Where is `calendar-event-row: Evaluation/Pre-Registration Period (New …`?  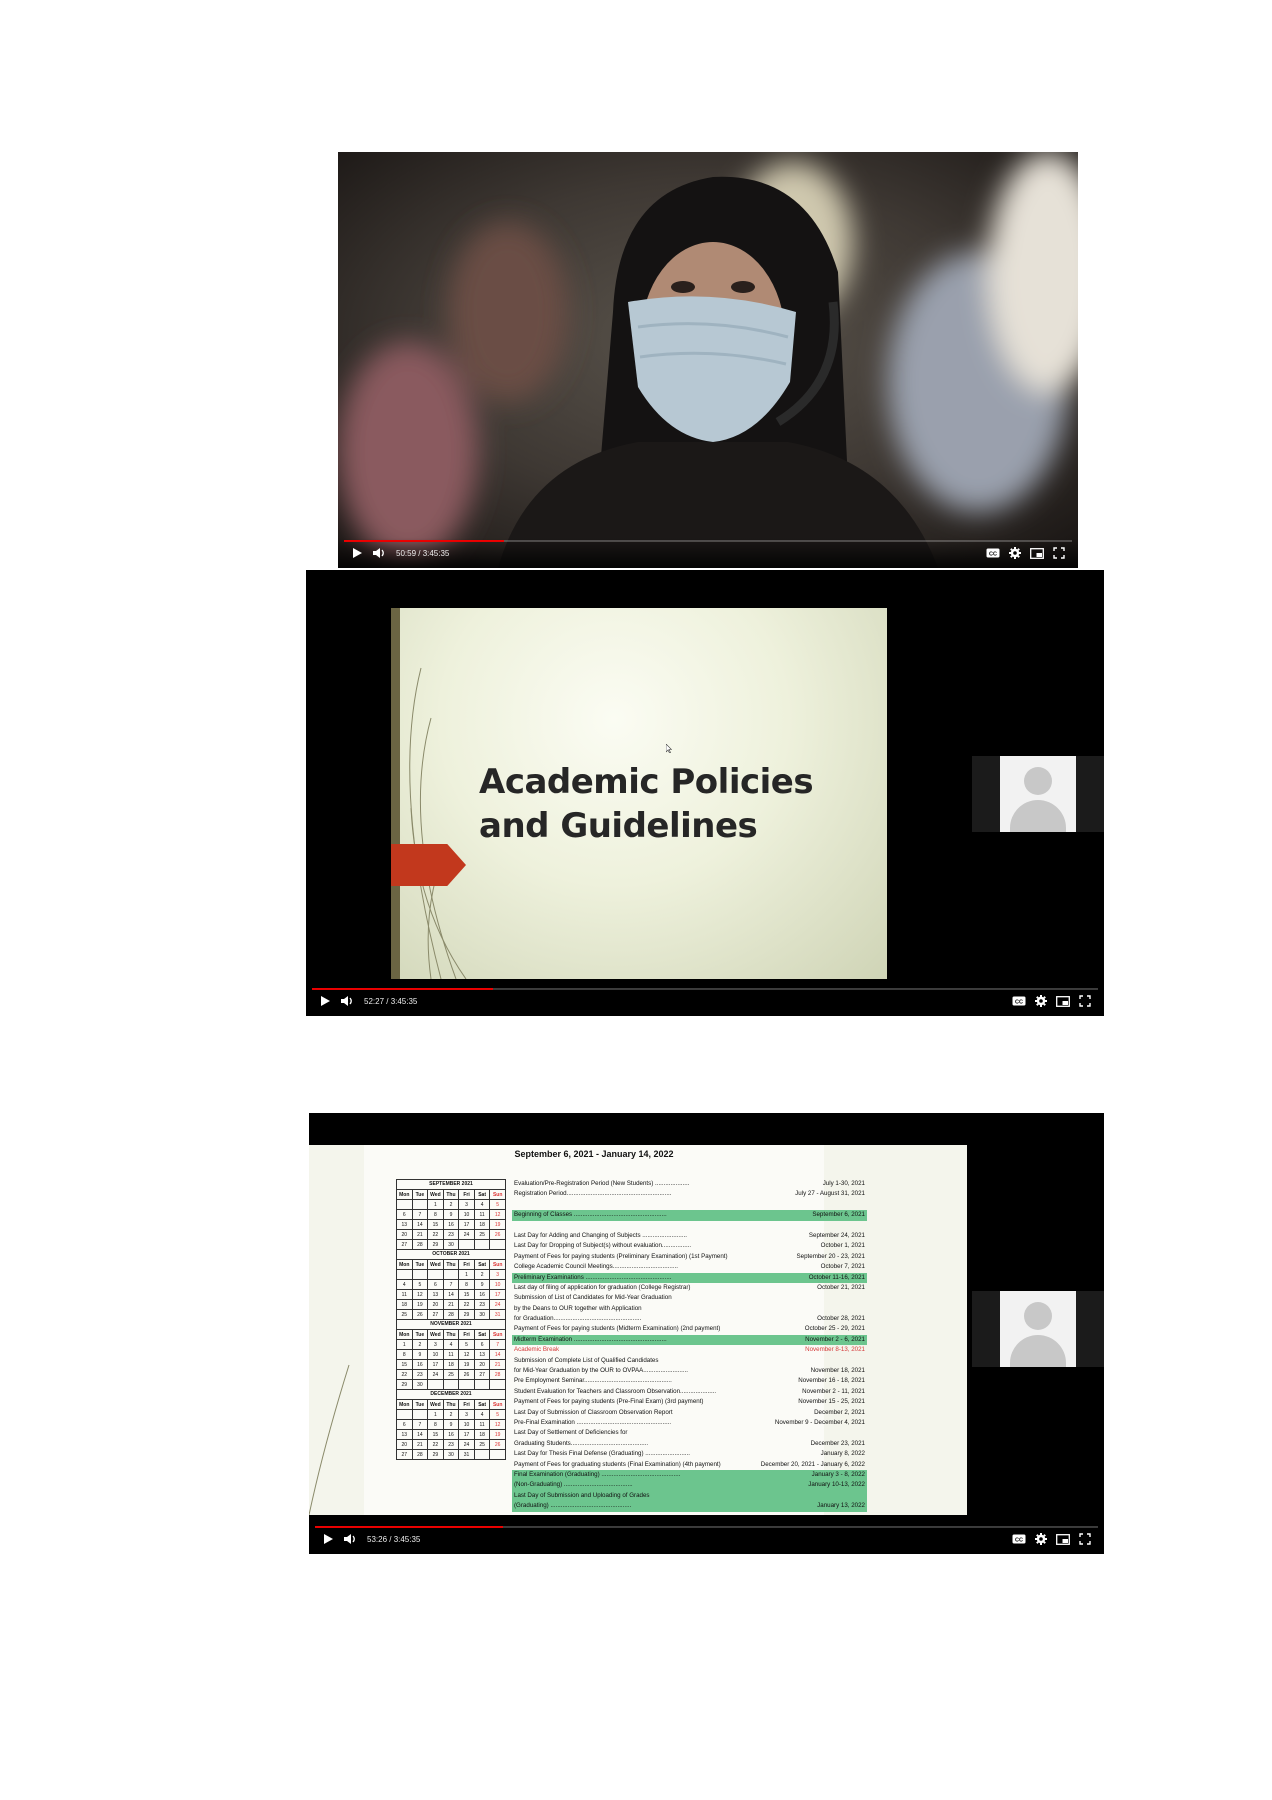
calendar-event-row: Evaluation/Pre-Registration Period (New … is located at coordinates (689, 1184).